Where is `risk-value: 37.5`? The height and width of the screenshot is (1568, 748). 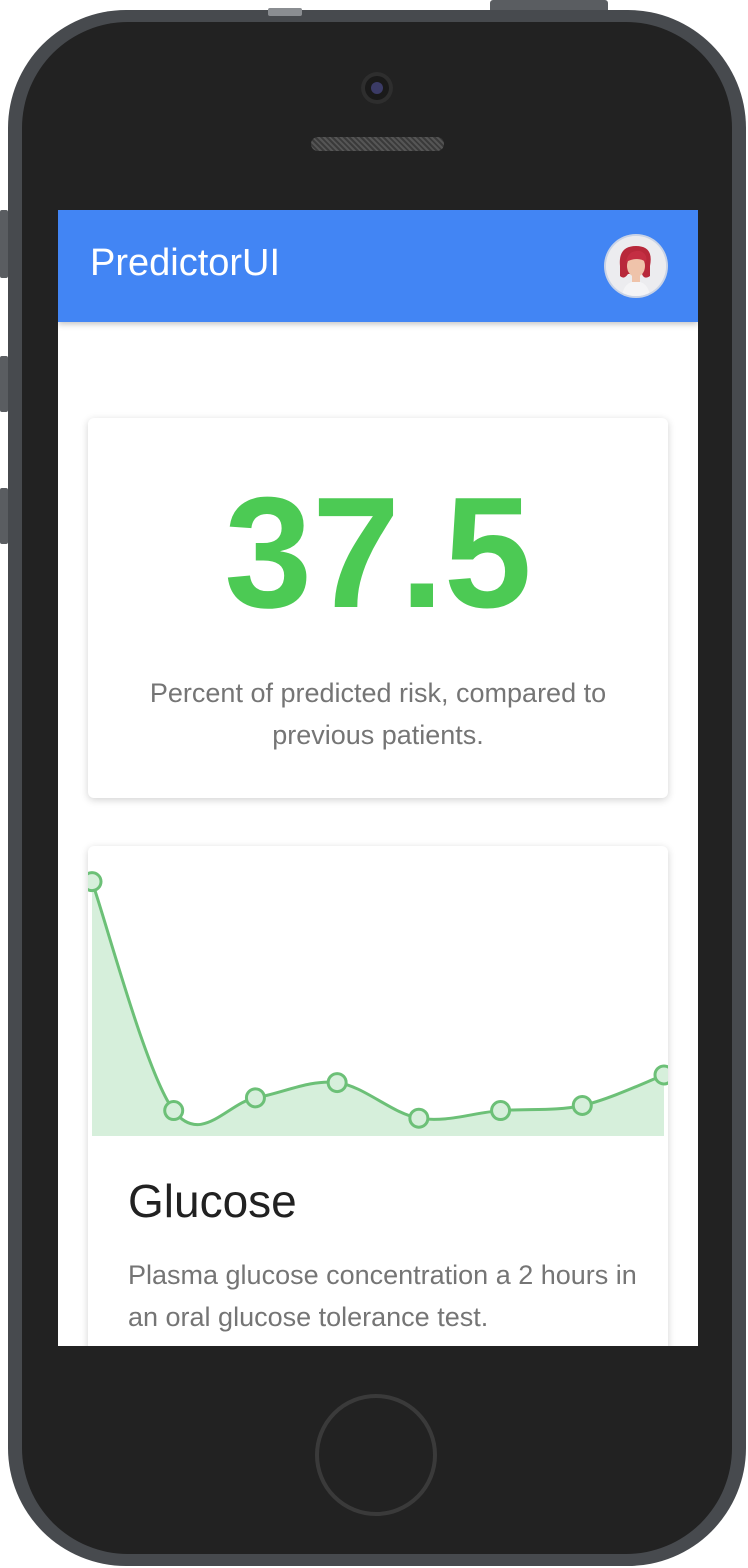 risk-value: 37.5 is located at coordinates (378, 553).